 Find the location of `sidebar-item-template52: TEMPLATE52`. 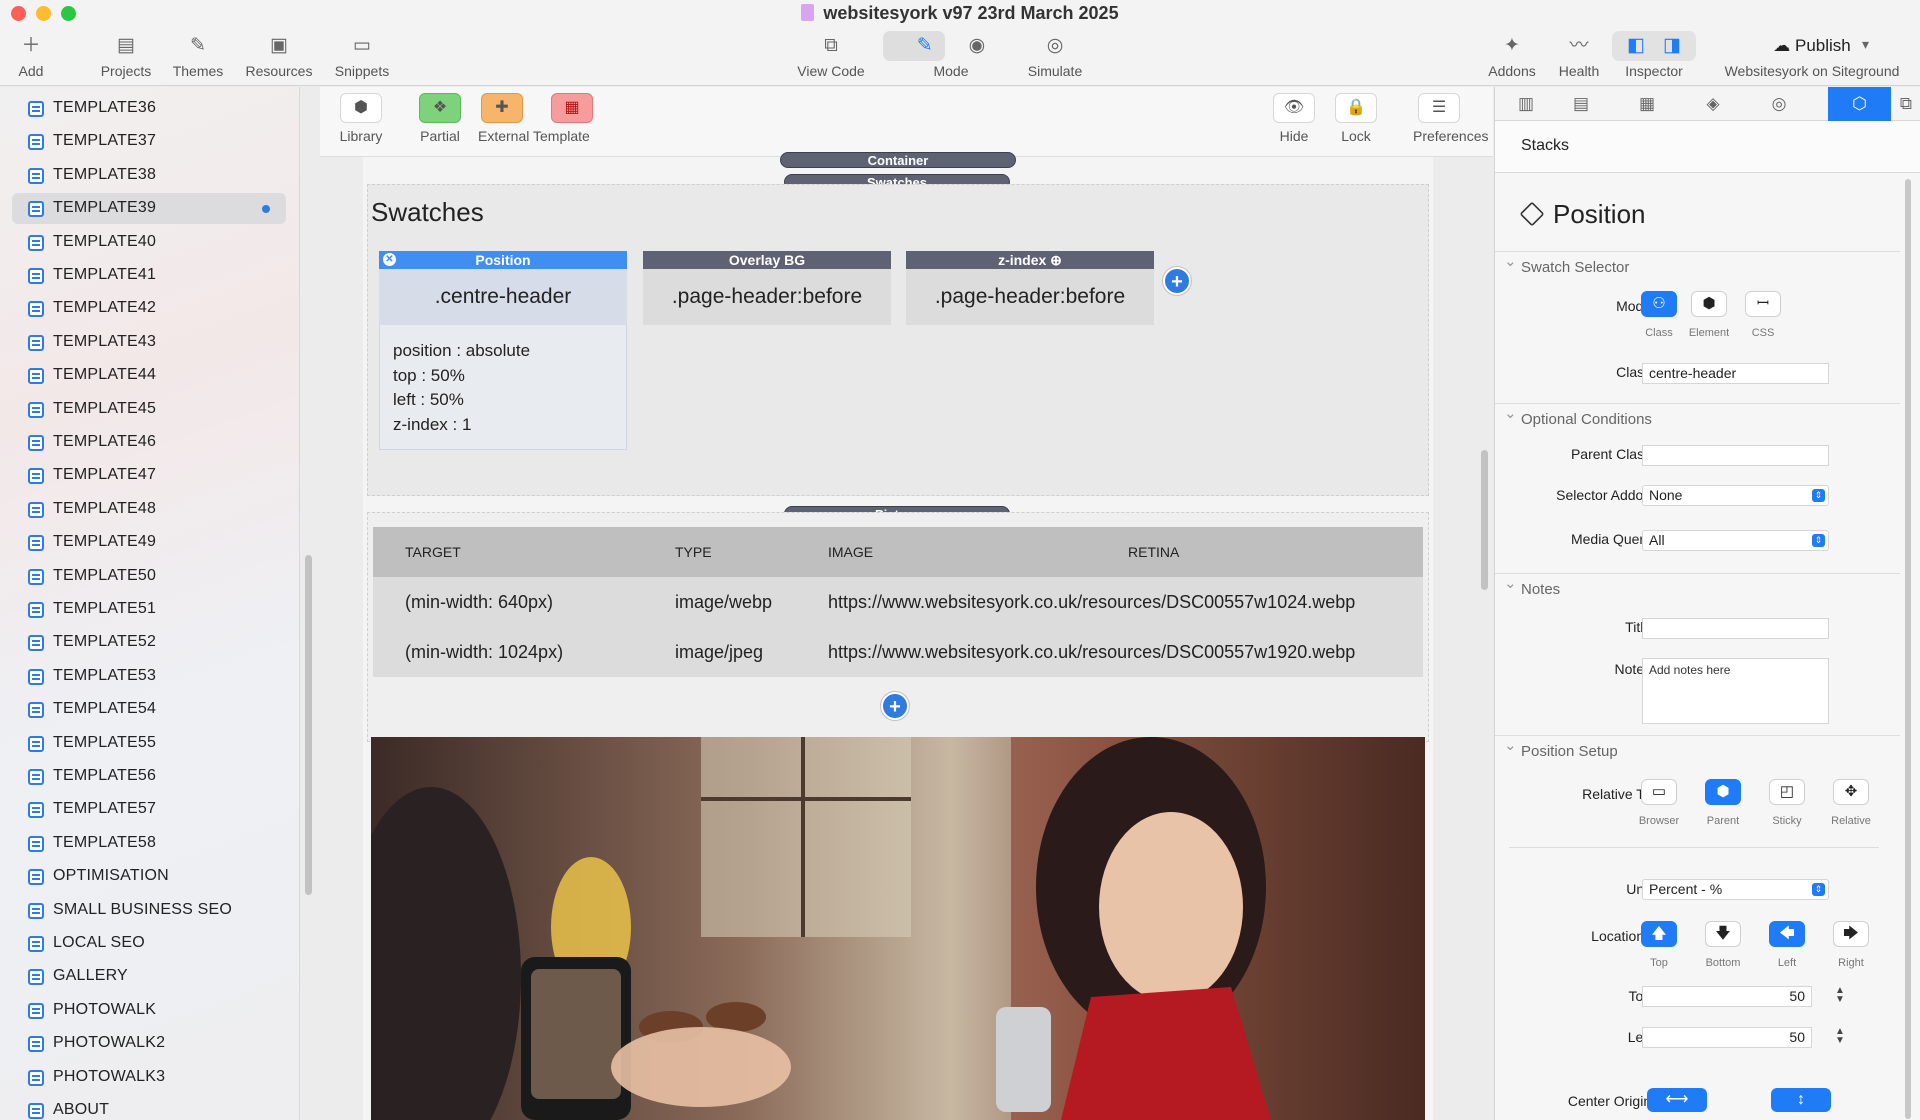

sidebar-item-template52: TEMPLATE52 is located at coordinates (149, 642).